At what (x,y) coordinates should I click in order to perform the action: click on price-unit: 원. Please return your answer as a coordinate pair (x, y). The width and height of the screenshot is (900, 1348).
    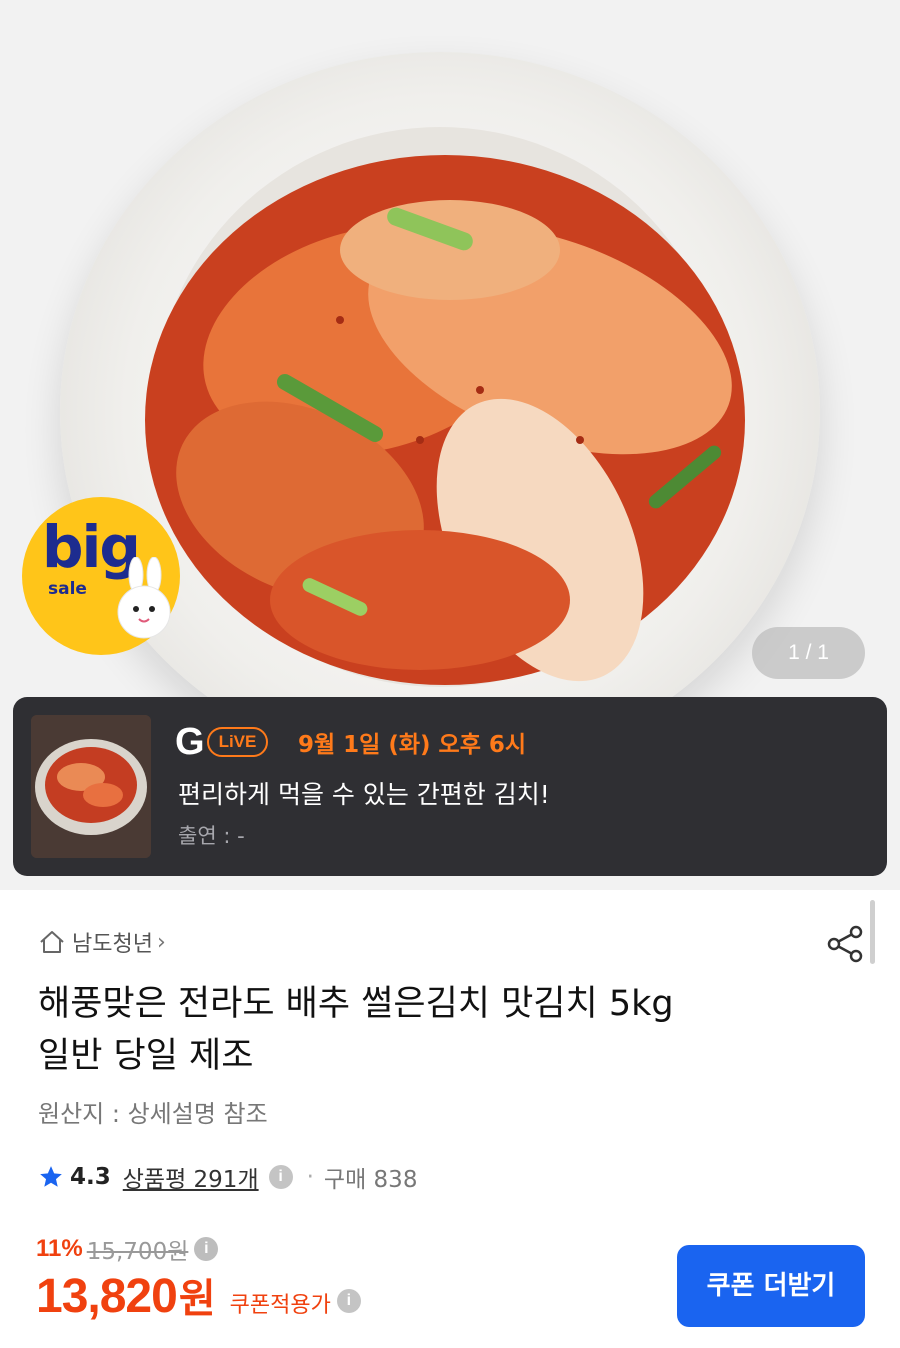
    Looking at the image, I should click on (197, 1299).